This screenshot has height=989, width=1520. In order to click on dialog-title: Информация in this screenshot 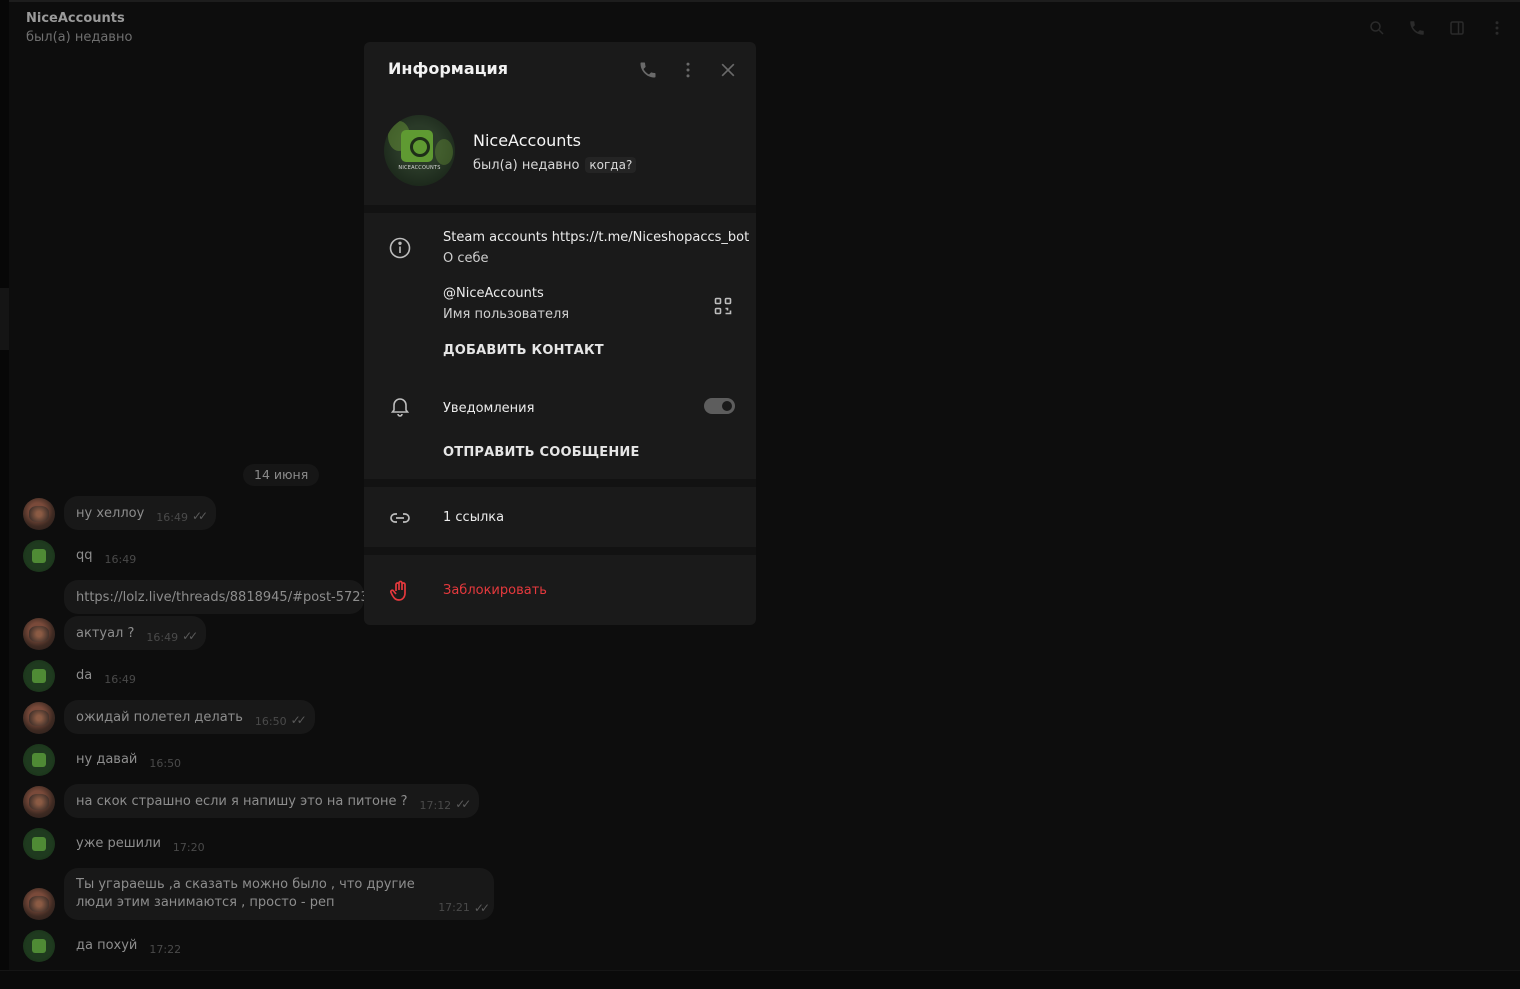, I will do `click(448, 68)`.